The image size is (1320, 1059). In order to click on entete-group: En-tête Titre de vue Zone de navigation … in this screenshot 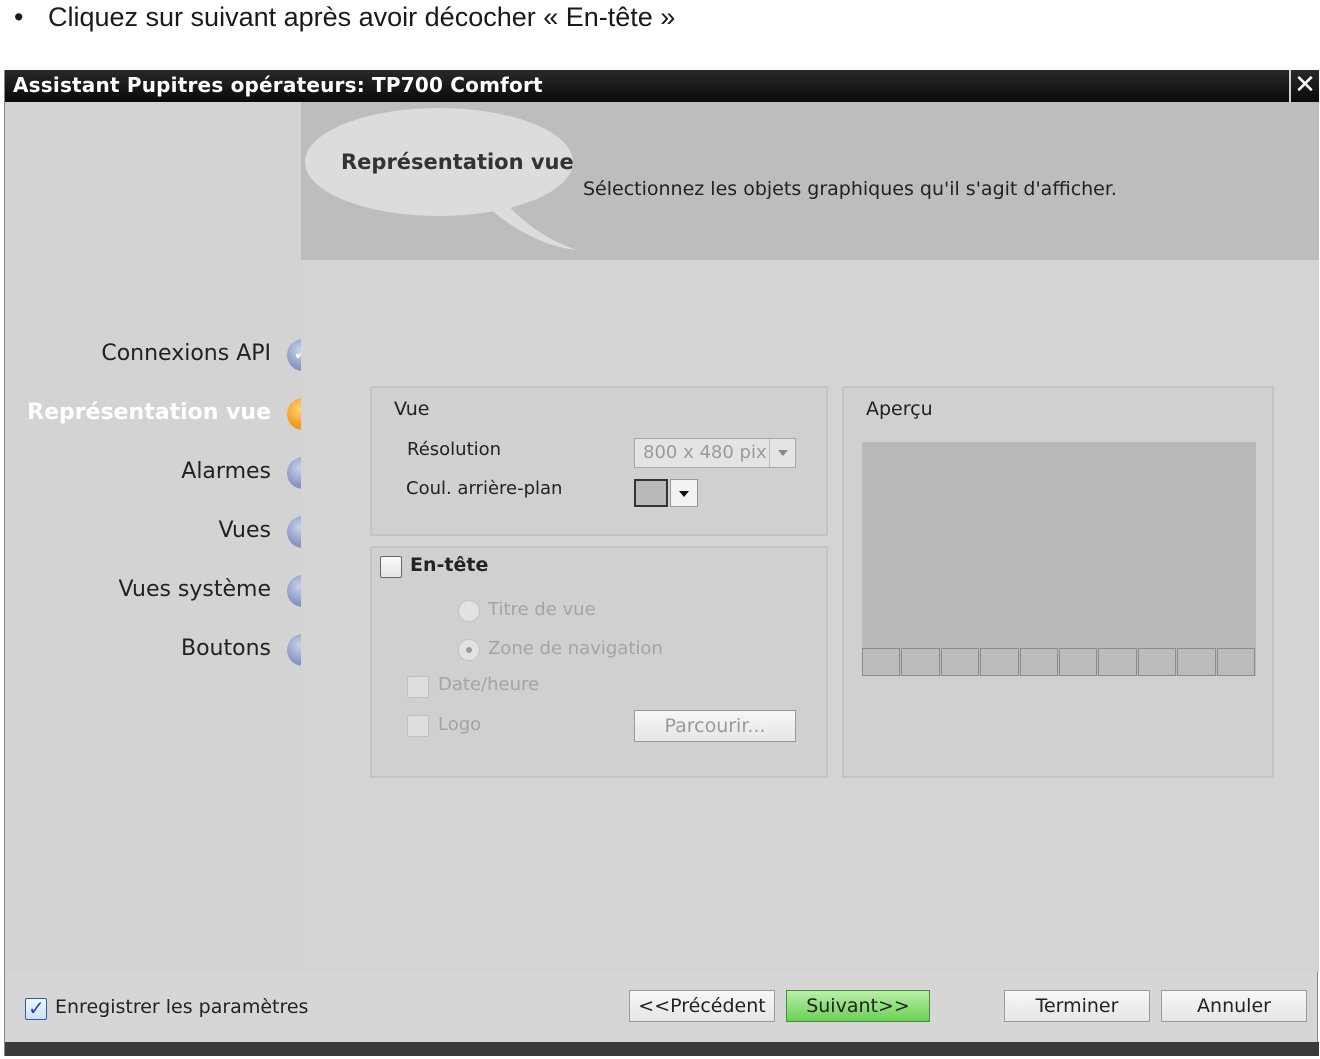, I will do `click(599, 662)`.